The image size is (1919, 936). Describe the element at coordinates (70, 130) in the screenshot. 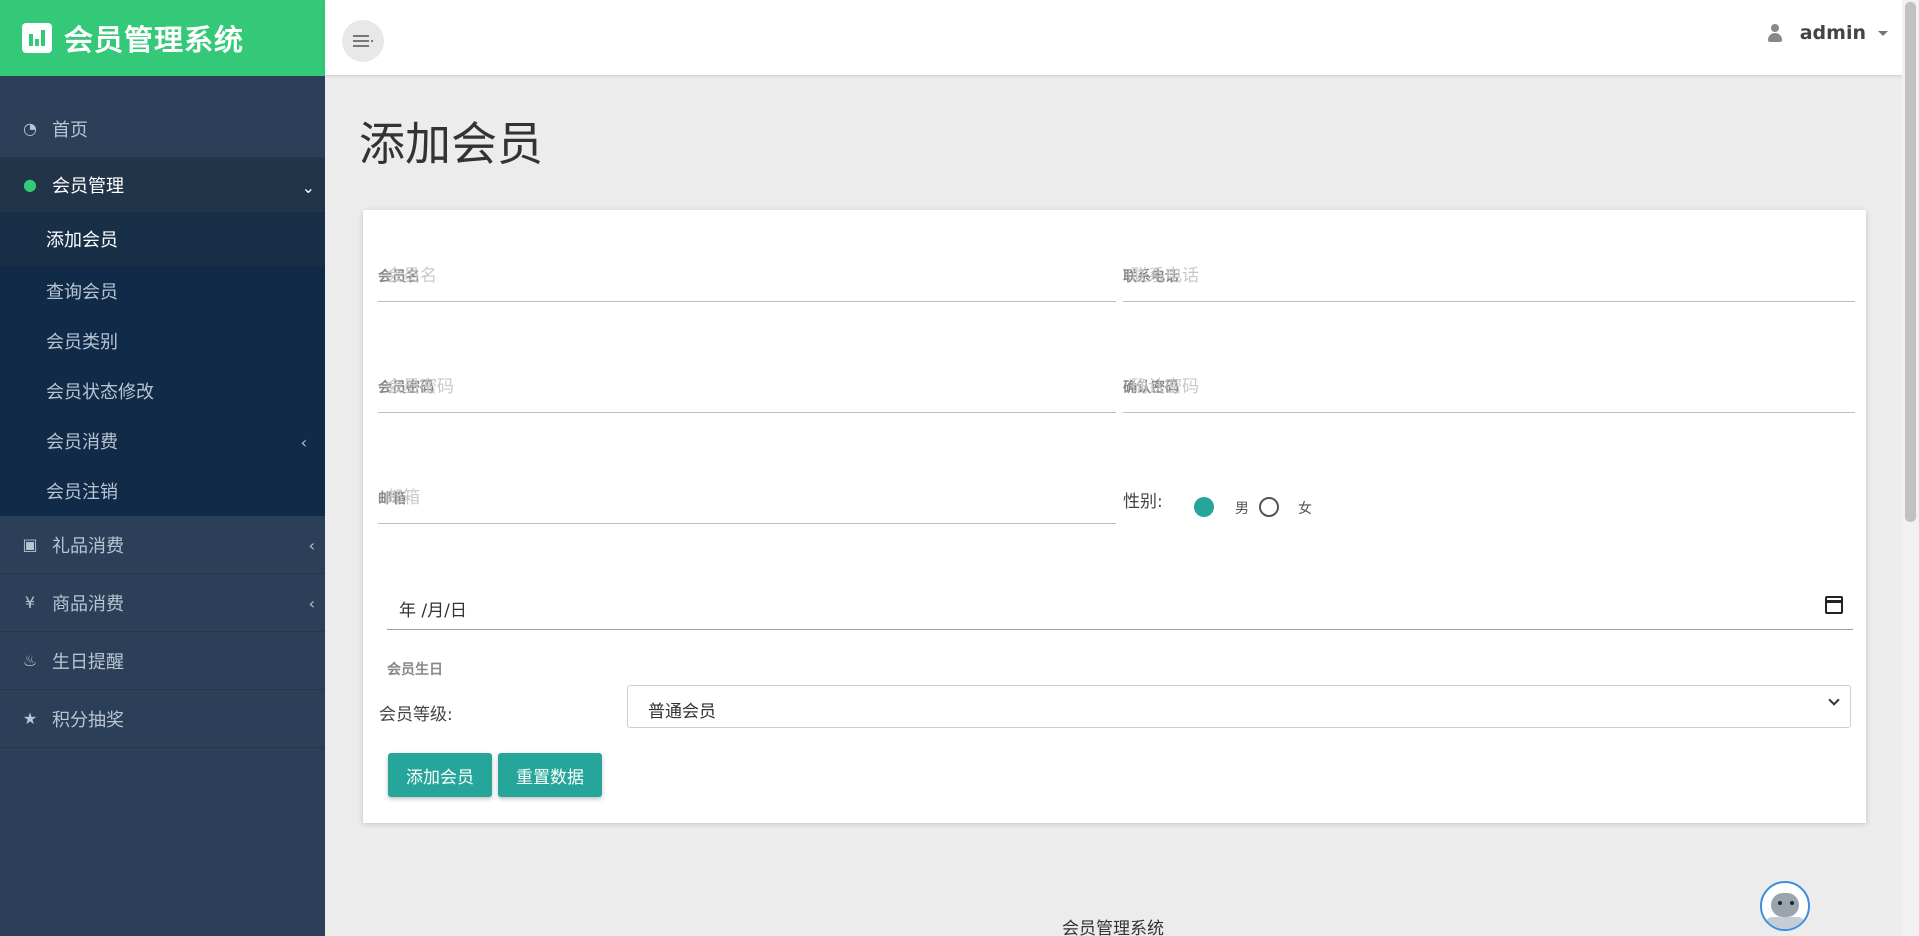

I see `sidebar-item-label: 首页` at that location.